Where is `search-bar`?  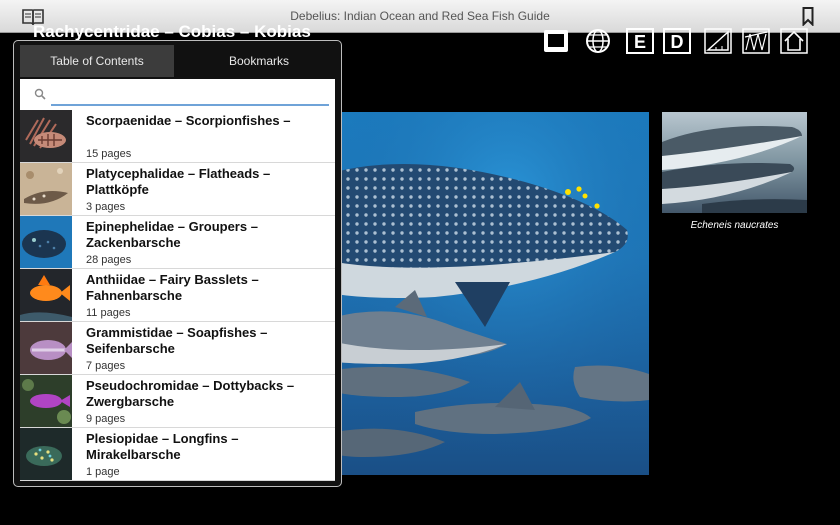
search-bar is located at coordinates (177, 94).